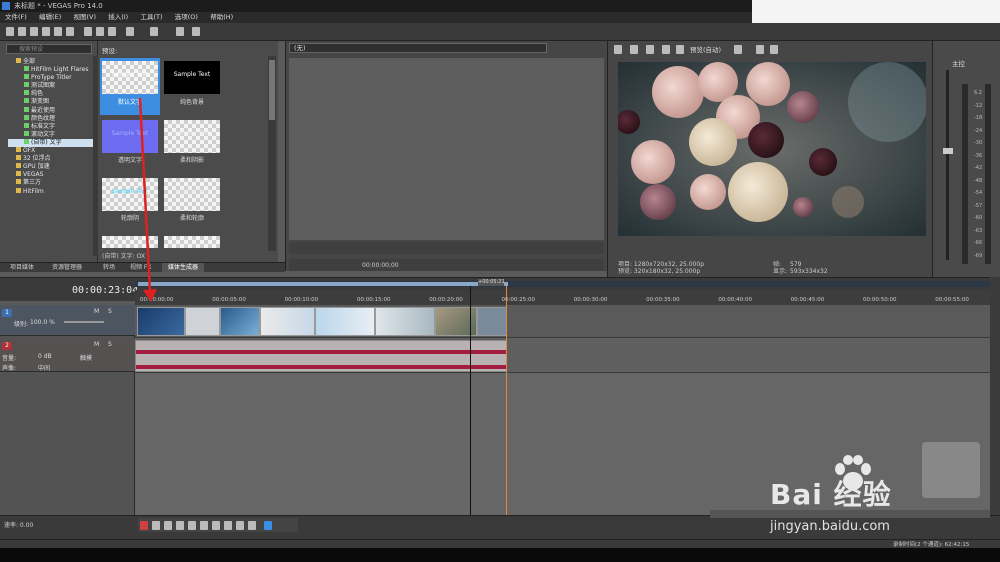 Image resolution: width=1000 pixels, height=562 pixels. What do you see at coordinates (196, 31) in the screenshot?
I see `help-icon` at bounding box center [196, 31].